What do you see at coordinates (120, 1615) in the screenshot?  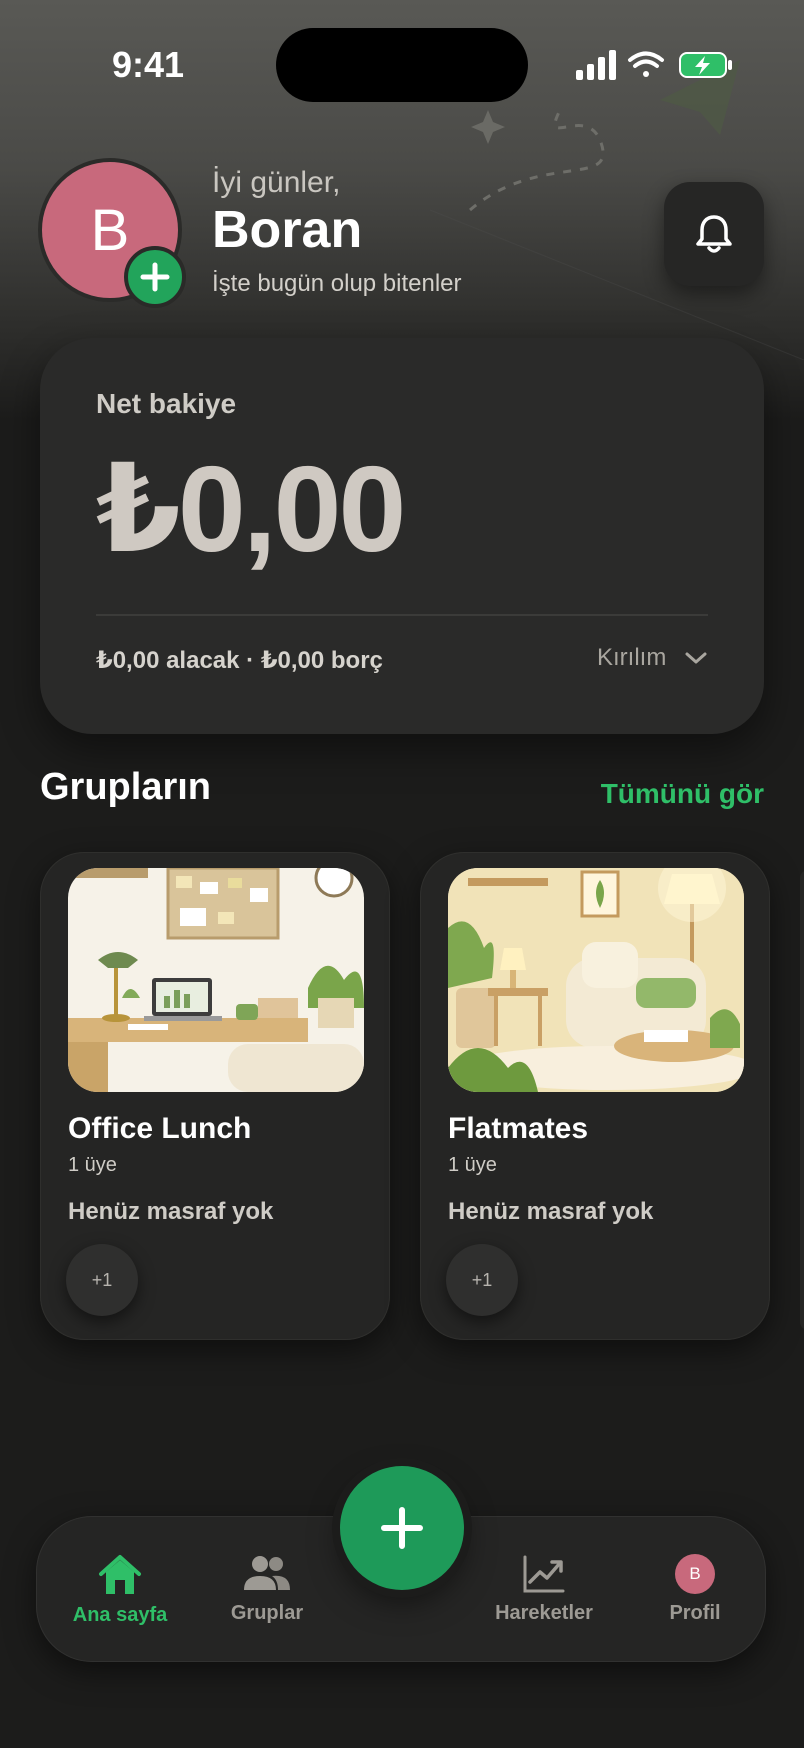 I see `tab-home-label: Ana sayfa` at bounding box center [120, 1615].